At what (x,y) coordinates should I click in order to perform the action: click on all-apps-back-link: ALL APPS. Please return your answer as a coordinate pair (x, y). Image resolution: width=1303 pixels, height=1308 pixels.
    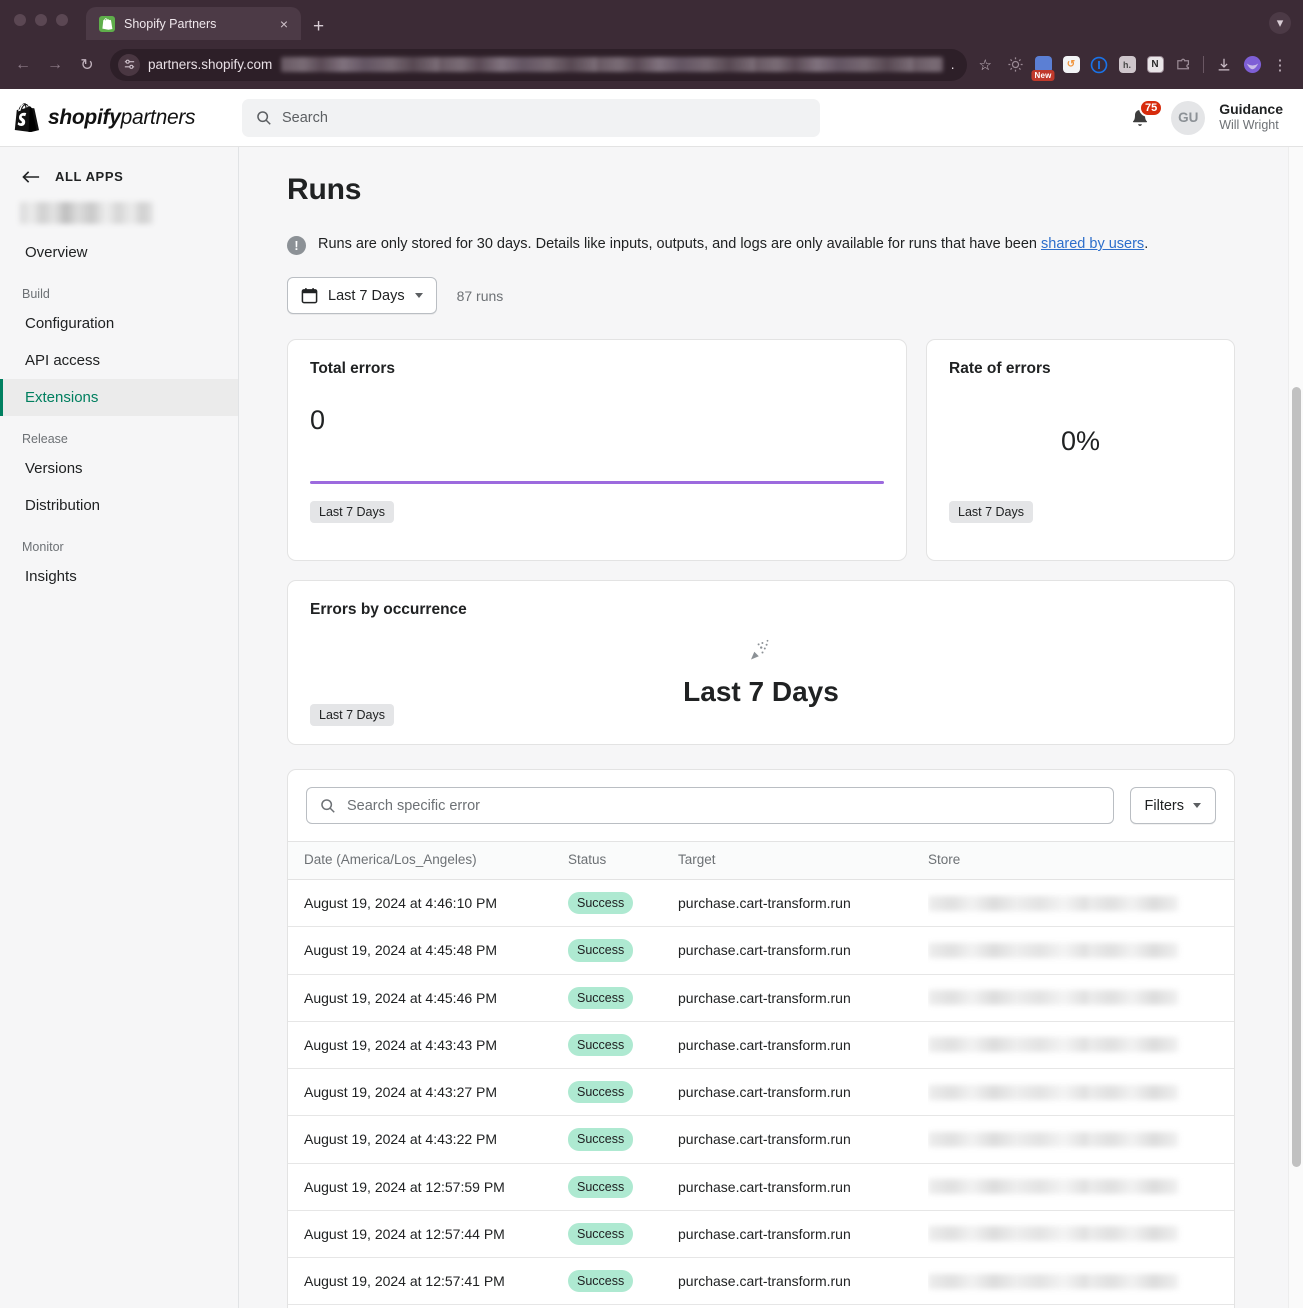
    Looking at the image, I should click on (119, 176).